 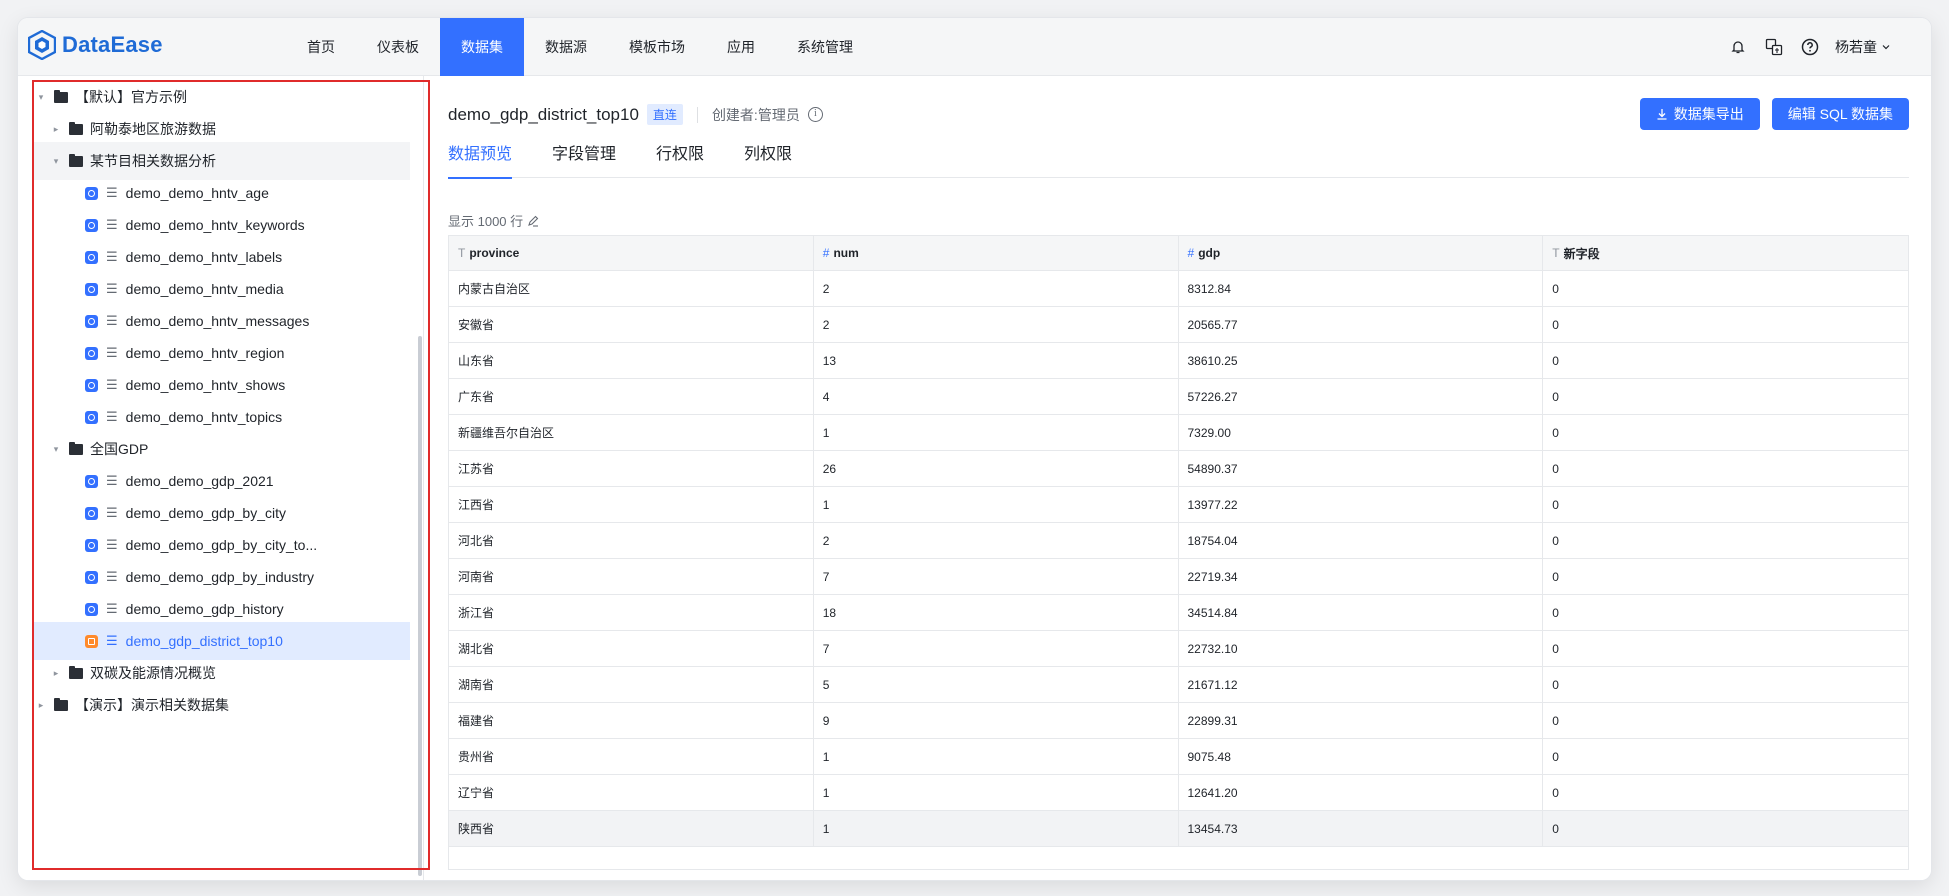 What do you see at coordinates (1178, 721) in the screenshot?
I see `table-row: 福建省 9 22899.31 0` at bounding box center [1178, 721].